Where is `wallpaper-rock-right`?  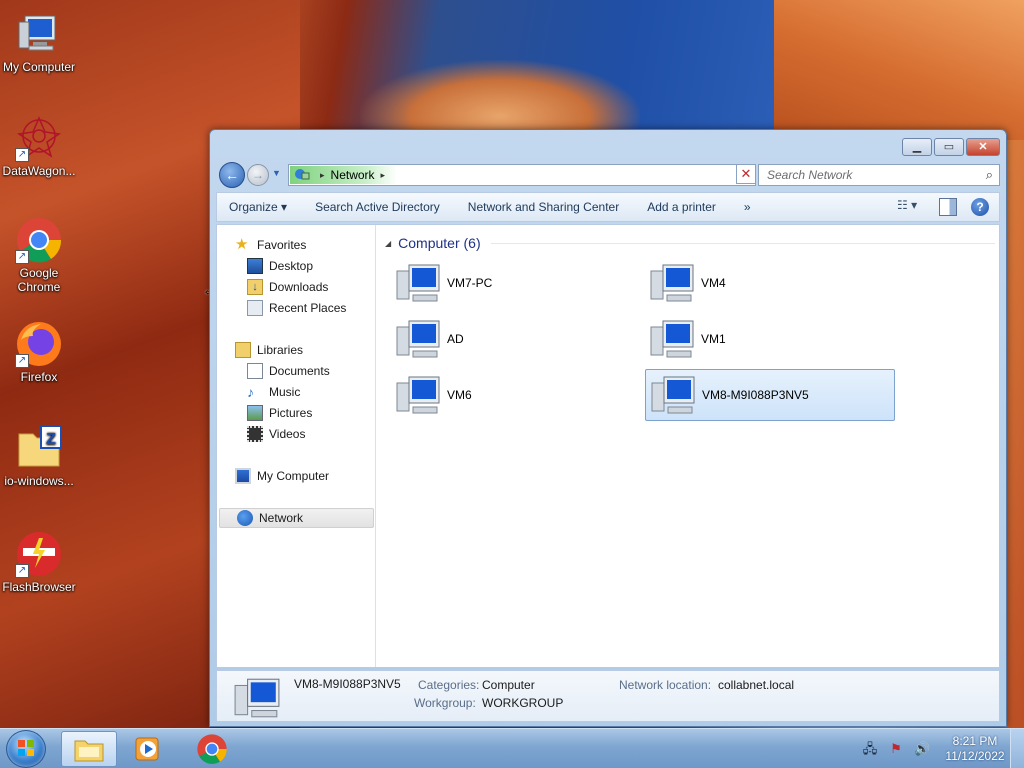
wallpaper-rock-right is located at coordinates (899, 70).